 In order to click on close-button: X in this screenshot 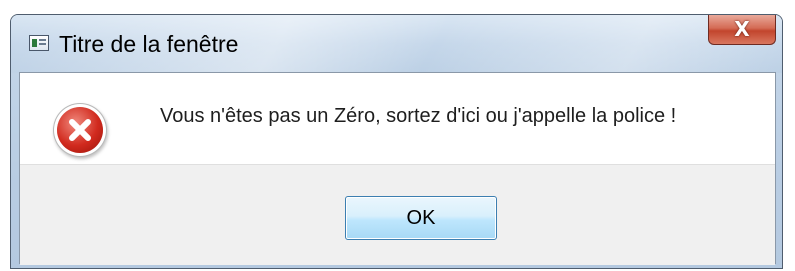, I will do `click(742, 30)`.